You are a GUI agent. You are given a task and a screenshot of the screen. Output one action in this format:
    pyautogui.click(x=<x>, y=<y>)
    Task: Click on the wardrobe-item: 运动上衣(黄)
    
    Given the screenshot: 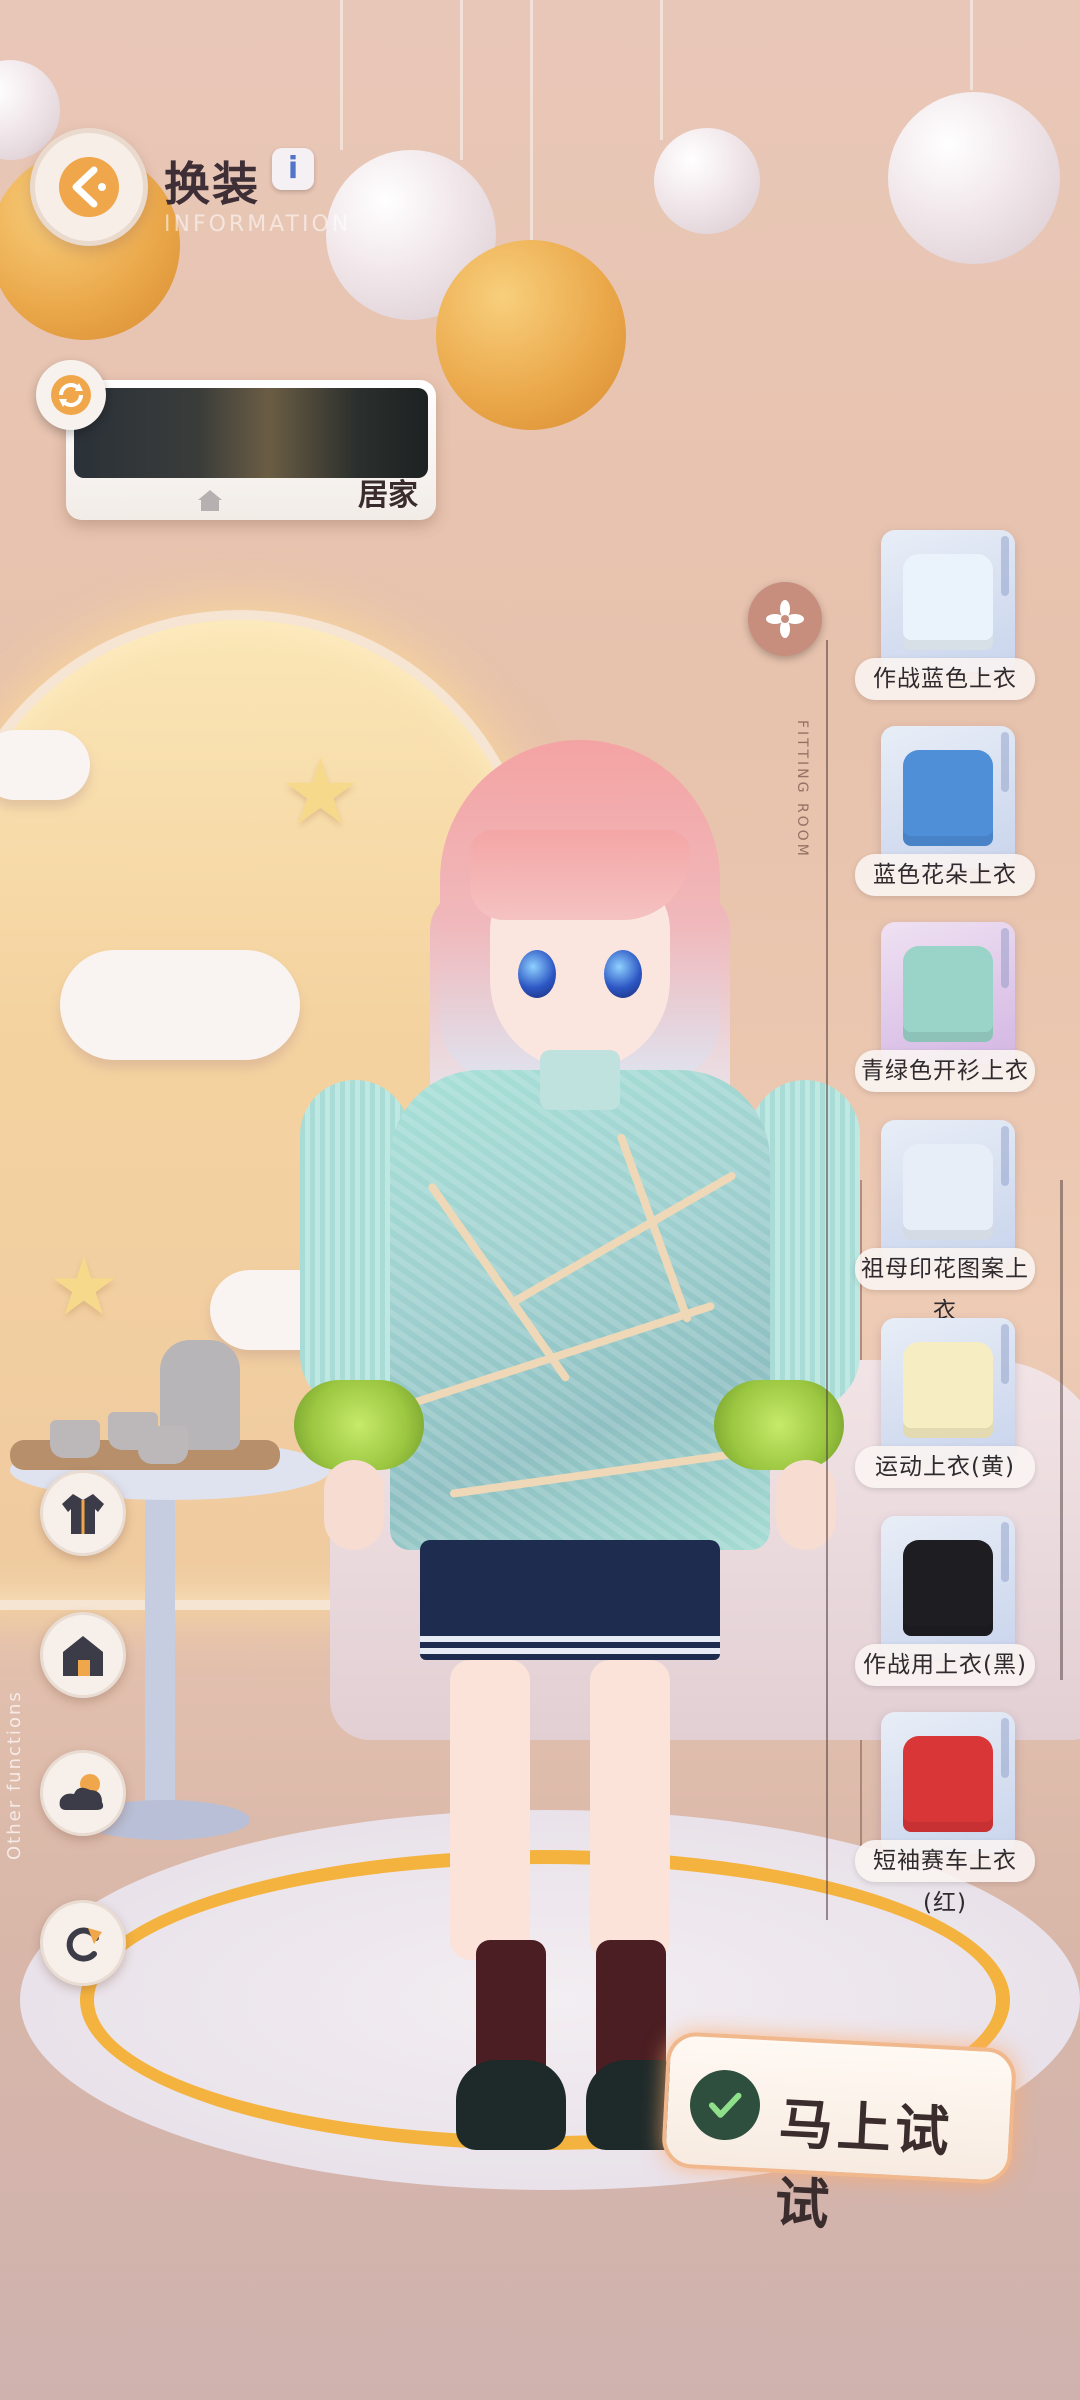 What is the action you would take?
    pyautogui.click(x=945, y=1413)
    